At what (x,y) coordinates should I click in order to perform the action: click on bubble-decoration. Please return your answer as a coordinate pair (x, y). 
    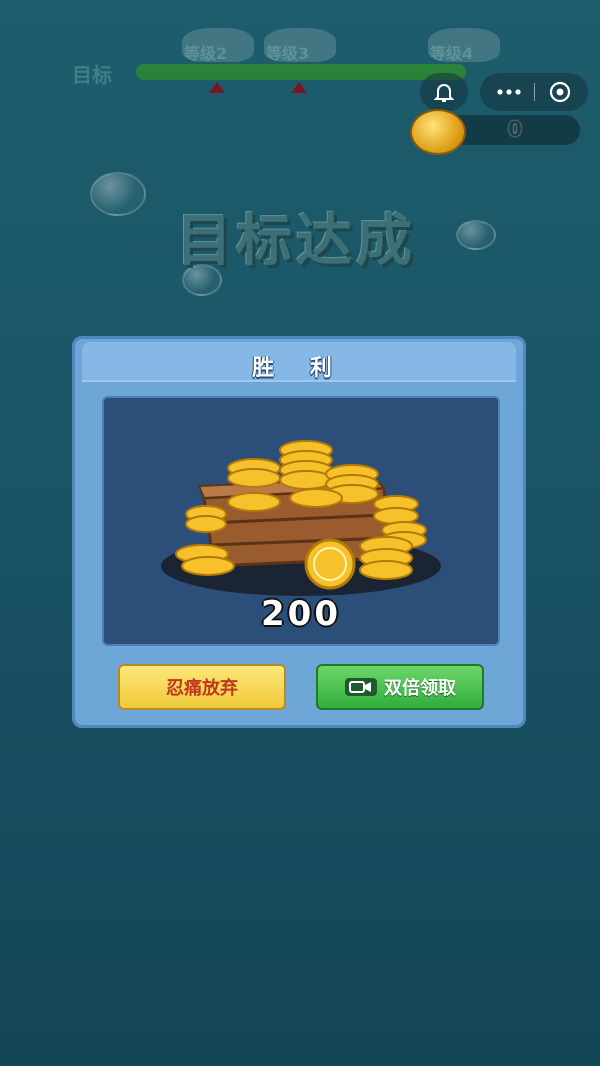
    Looking at the image, I should click on (476, 235).